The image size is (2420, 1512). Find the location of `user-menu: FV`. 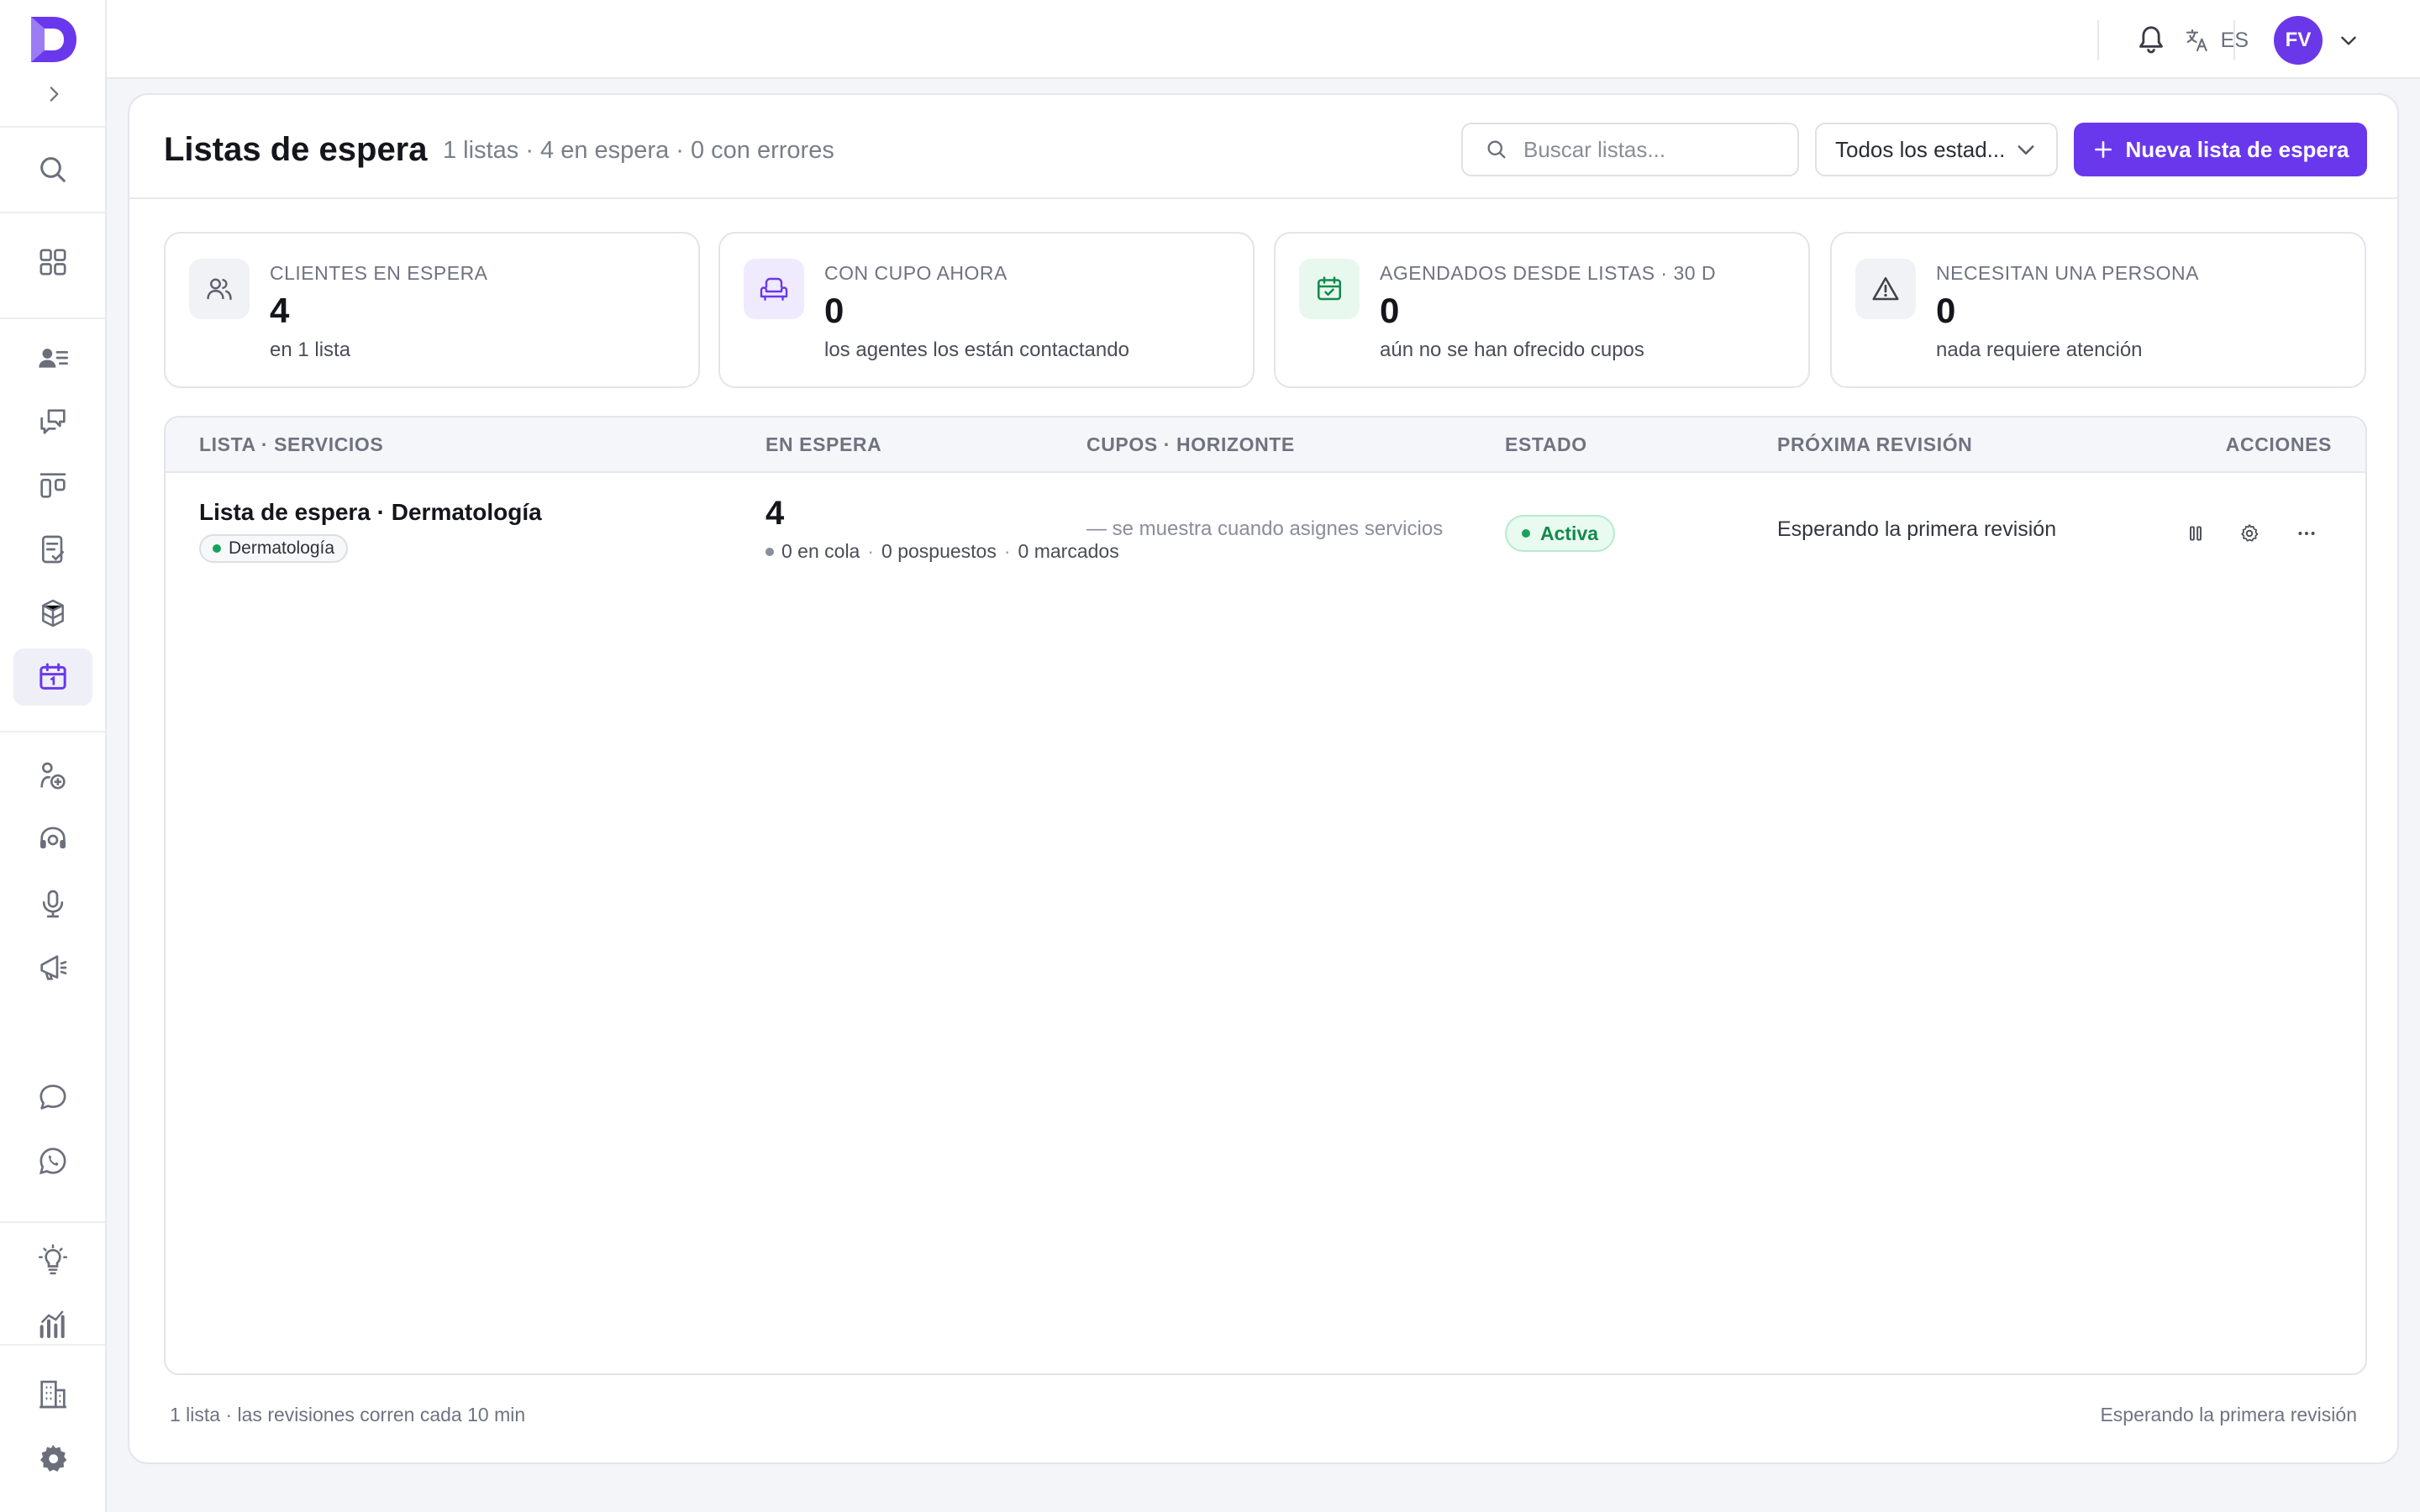

user-menu: FV is located at coordinates (2317, 40).